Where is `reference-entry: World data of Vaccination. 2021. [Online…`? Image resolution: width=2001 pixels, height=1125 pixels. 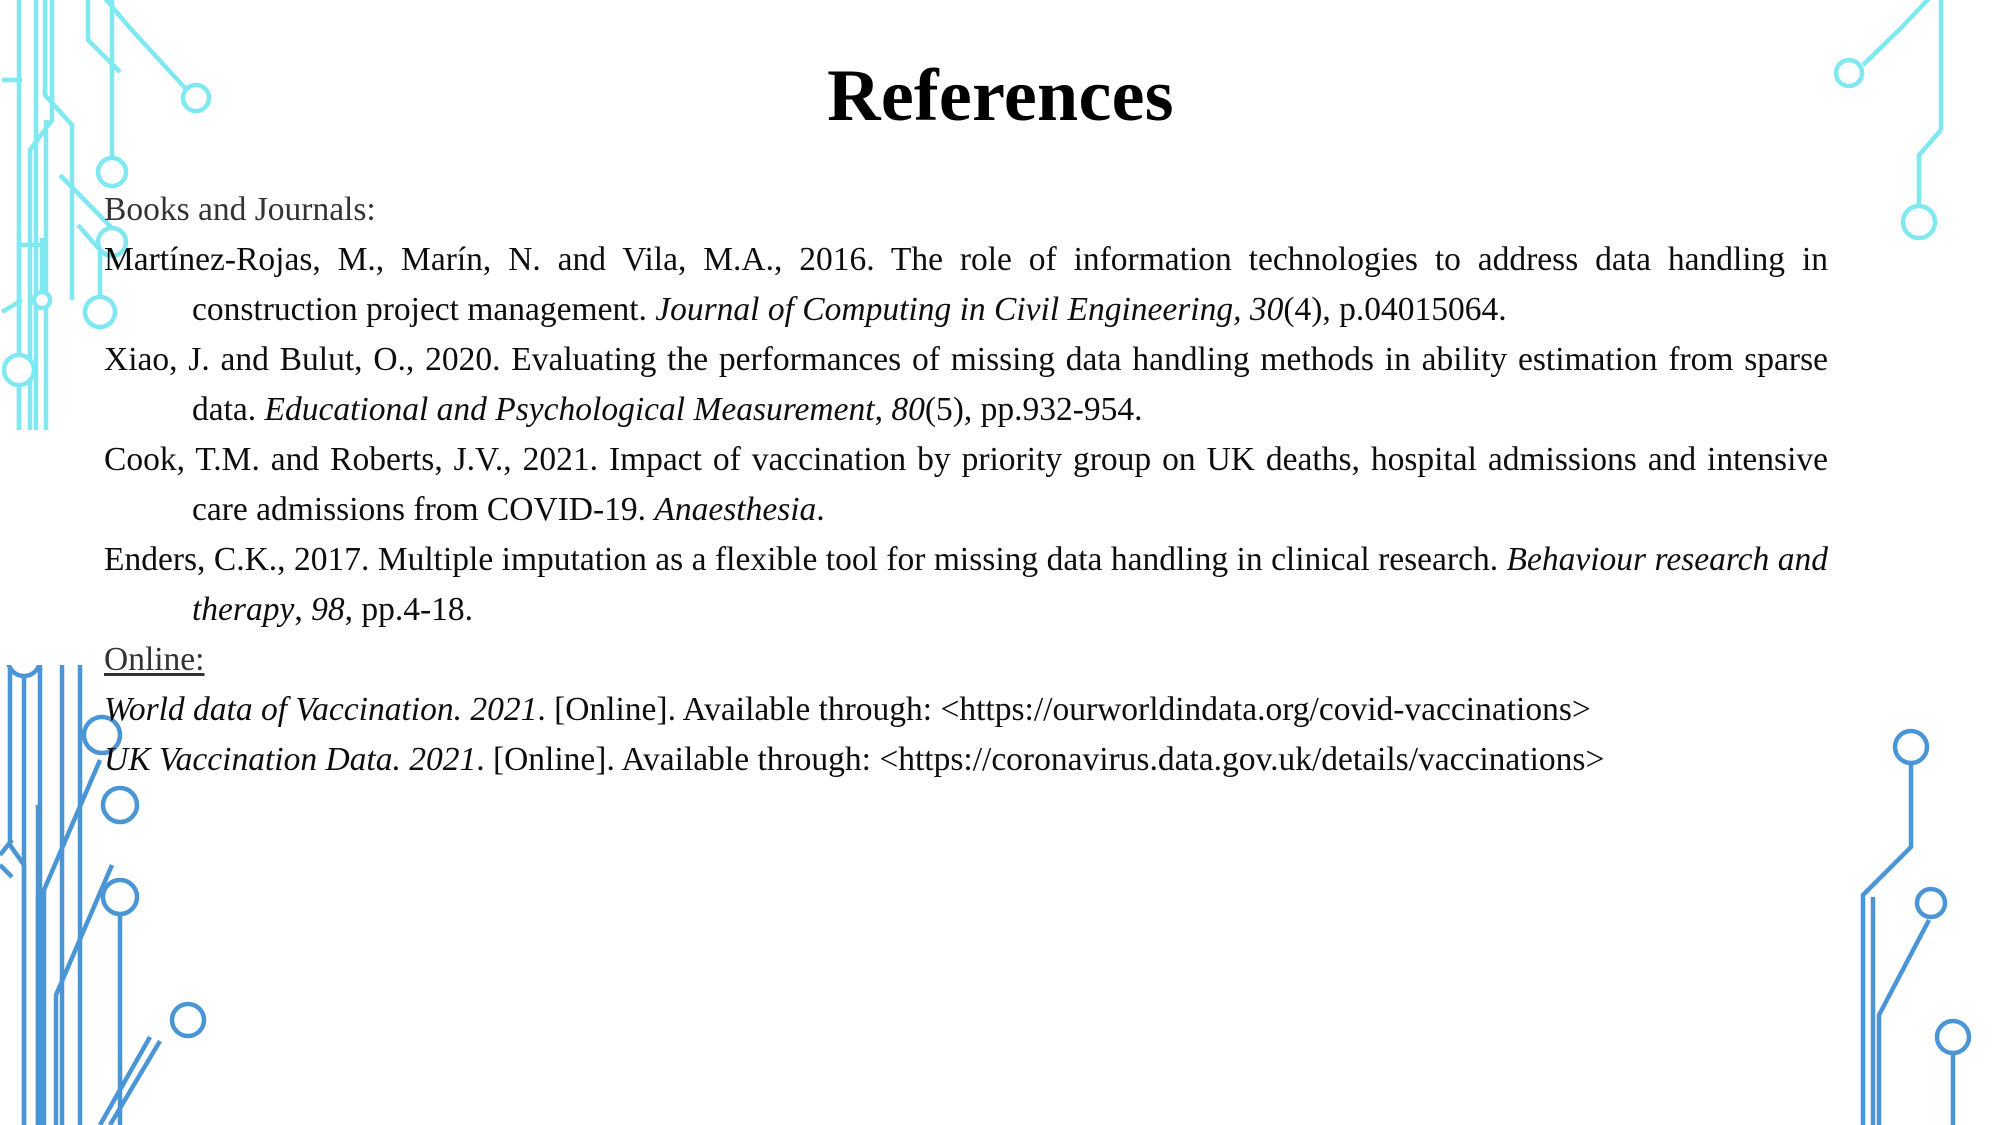 reference-entry: World data of Vaccination. 2021. [Online… is located at coordinates (966, 710).